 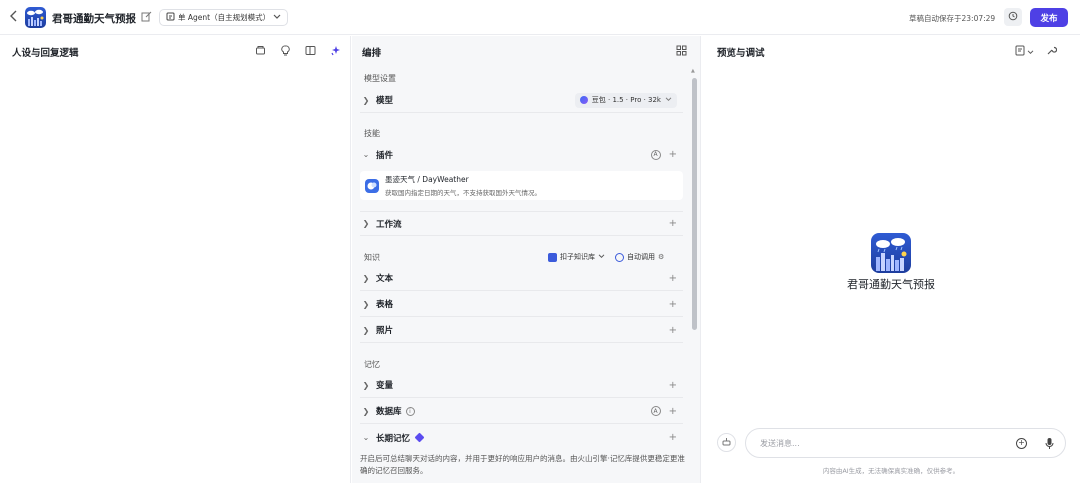 I want to click on add-attachment-icon: +, so click(x=1021, y=443).